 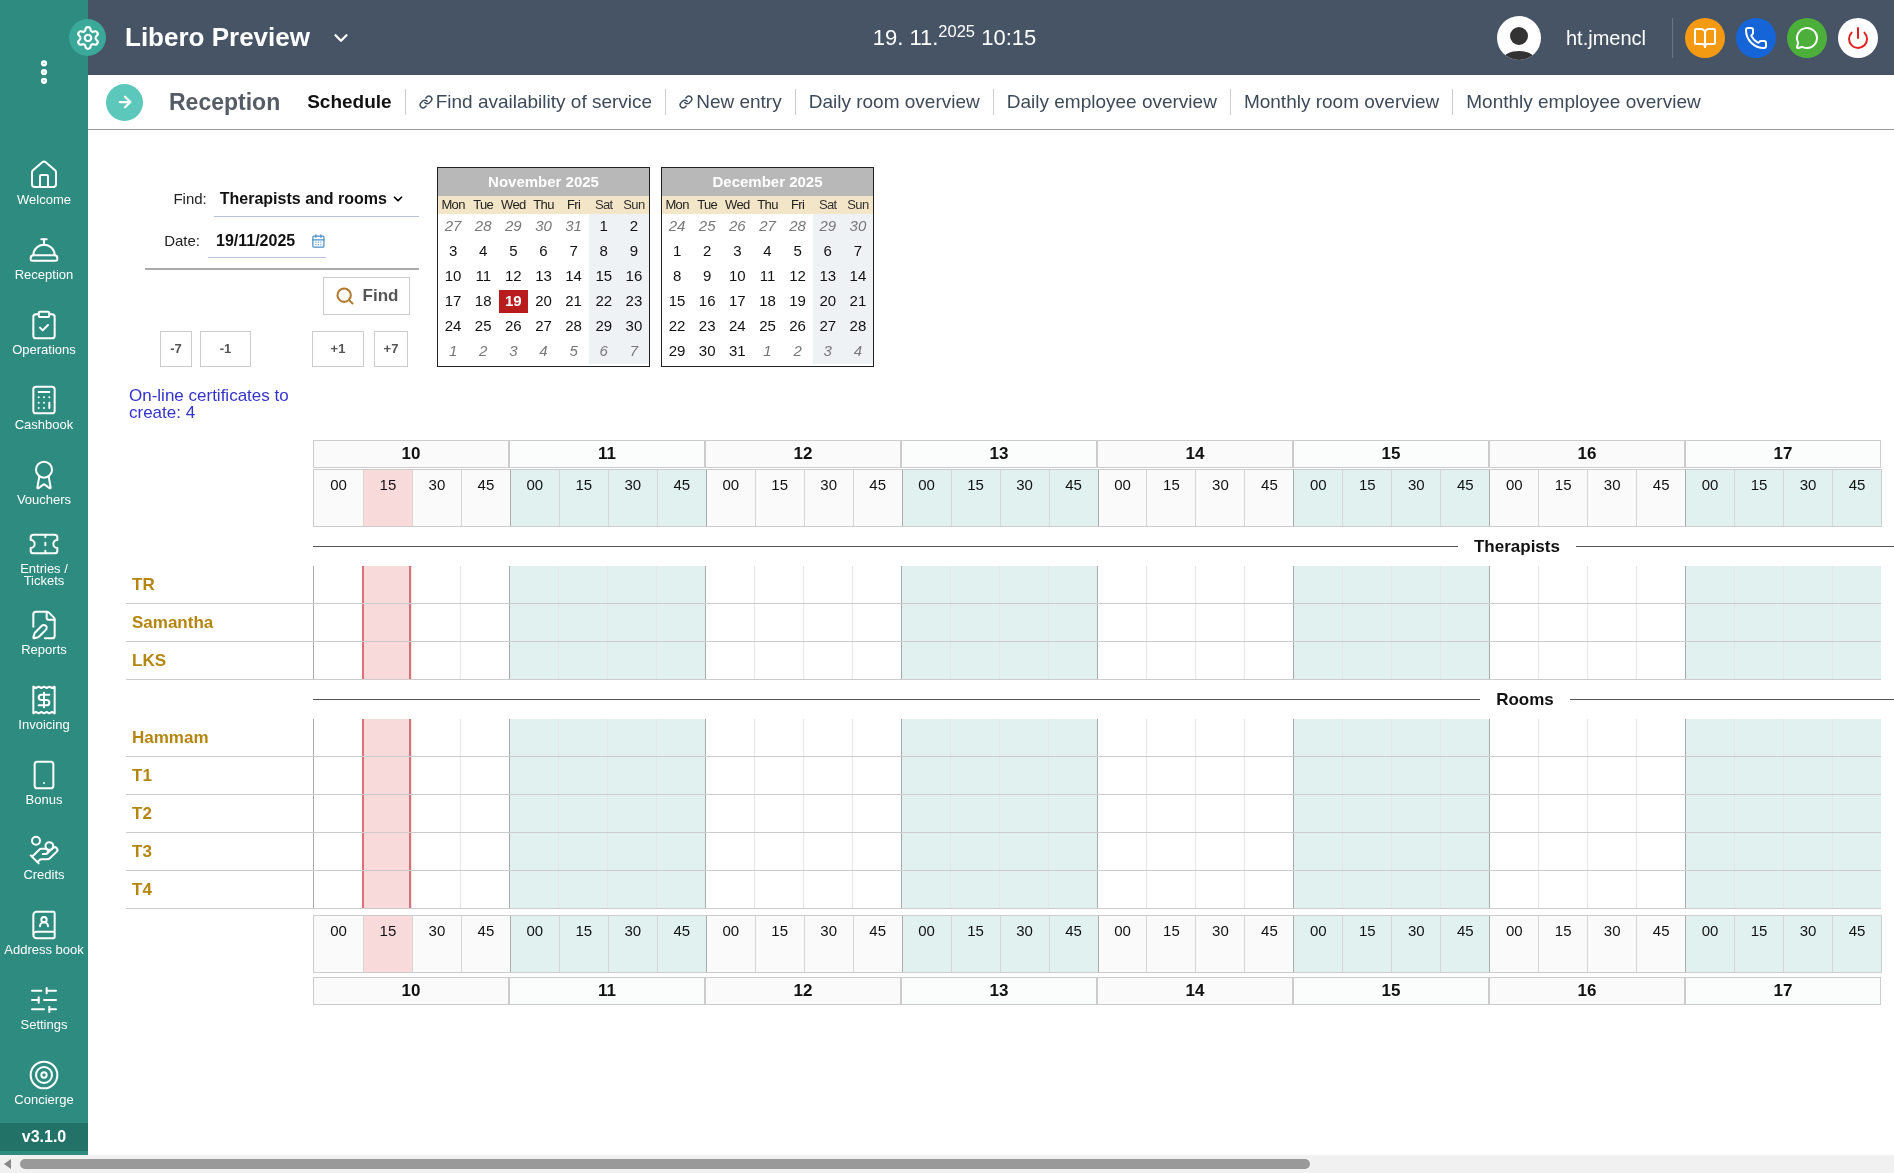 I want to click on scrollbar-thumb, so click(x=665, y=1164).